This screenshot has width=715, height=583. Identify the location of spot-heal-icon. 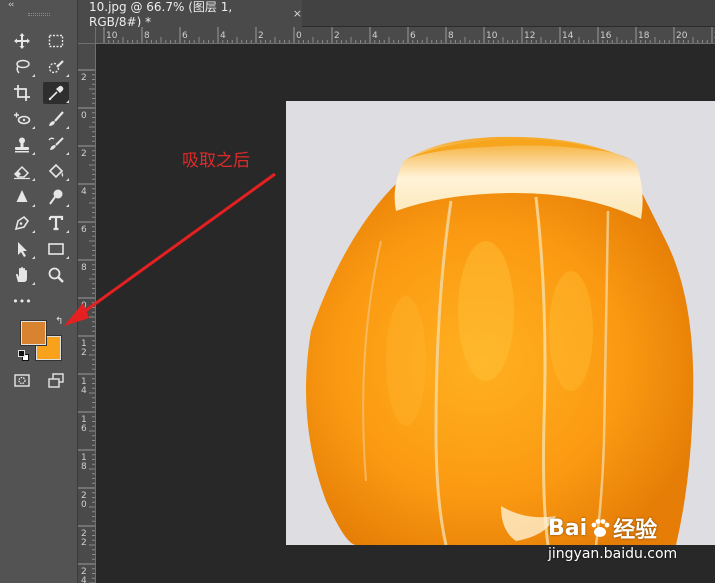
(22, 118).